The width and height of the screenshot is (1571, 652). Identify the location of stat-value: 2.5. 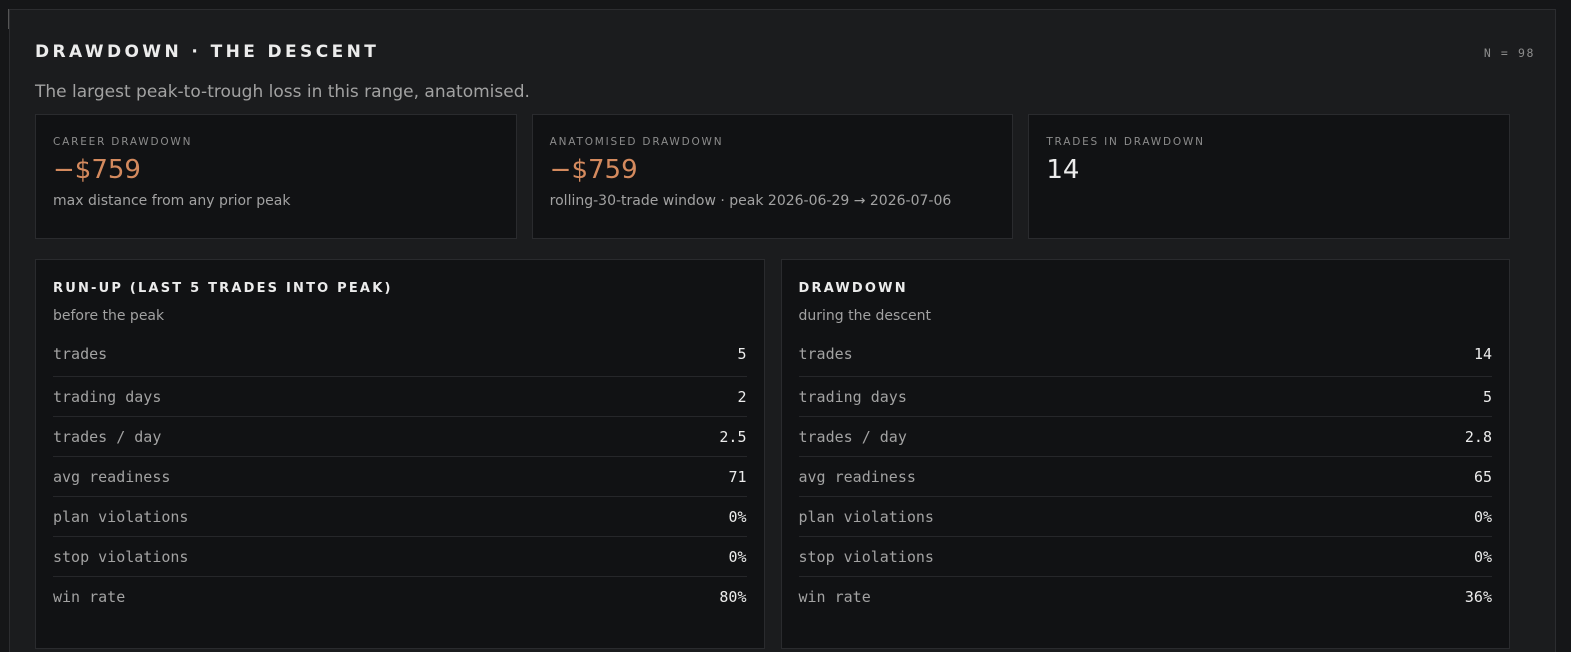
(733, 436).